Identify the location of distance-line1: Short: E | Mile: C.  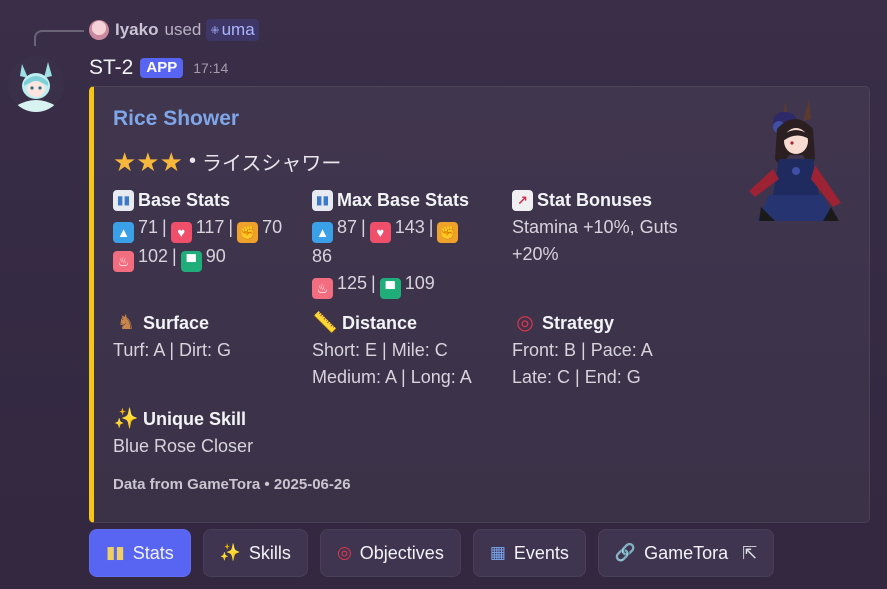
(380, 350).